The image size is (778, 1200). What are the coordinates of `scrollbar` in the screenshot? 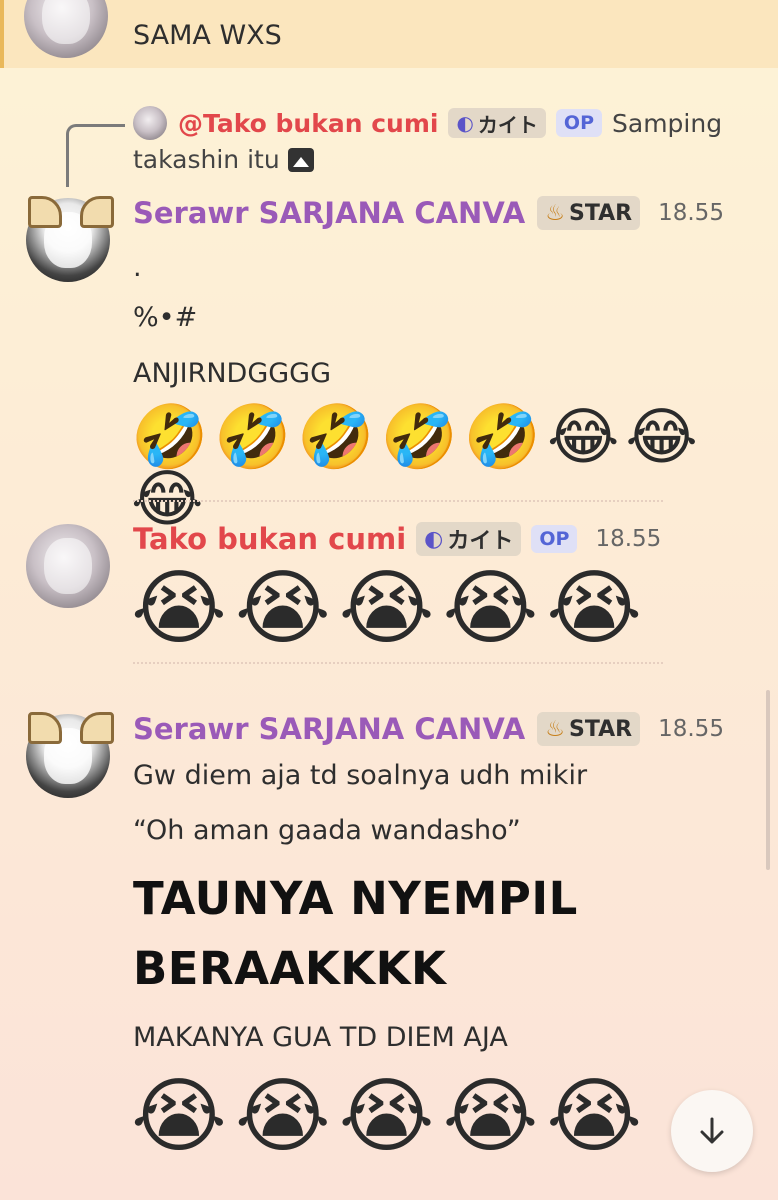 It's located at (768, 780).